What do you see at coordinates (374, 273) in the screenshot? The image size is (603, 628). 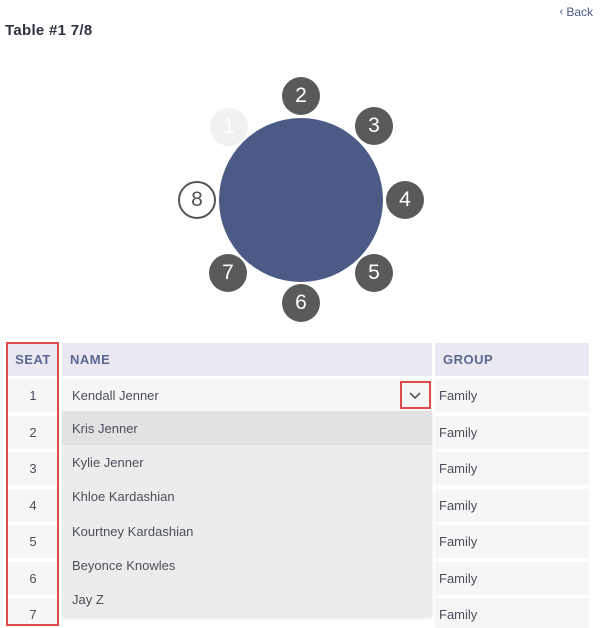 I see `seat-5: 5` at bounding box center [374, 273].